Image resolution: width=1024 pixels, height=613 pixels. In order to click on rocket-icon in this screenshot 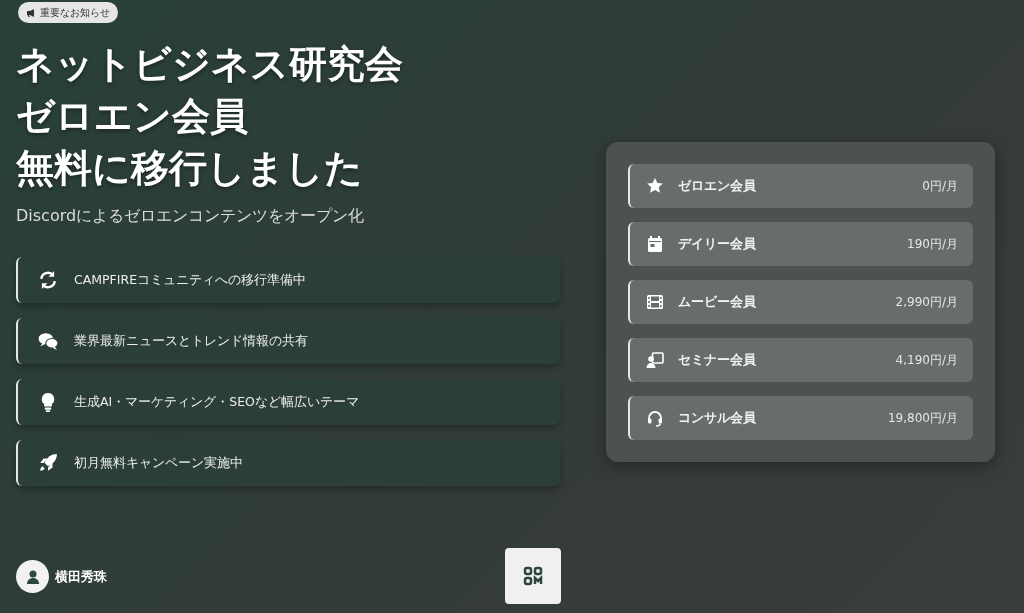, I will do `click(48, 463)`.